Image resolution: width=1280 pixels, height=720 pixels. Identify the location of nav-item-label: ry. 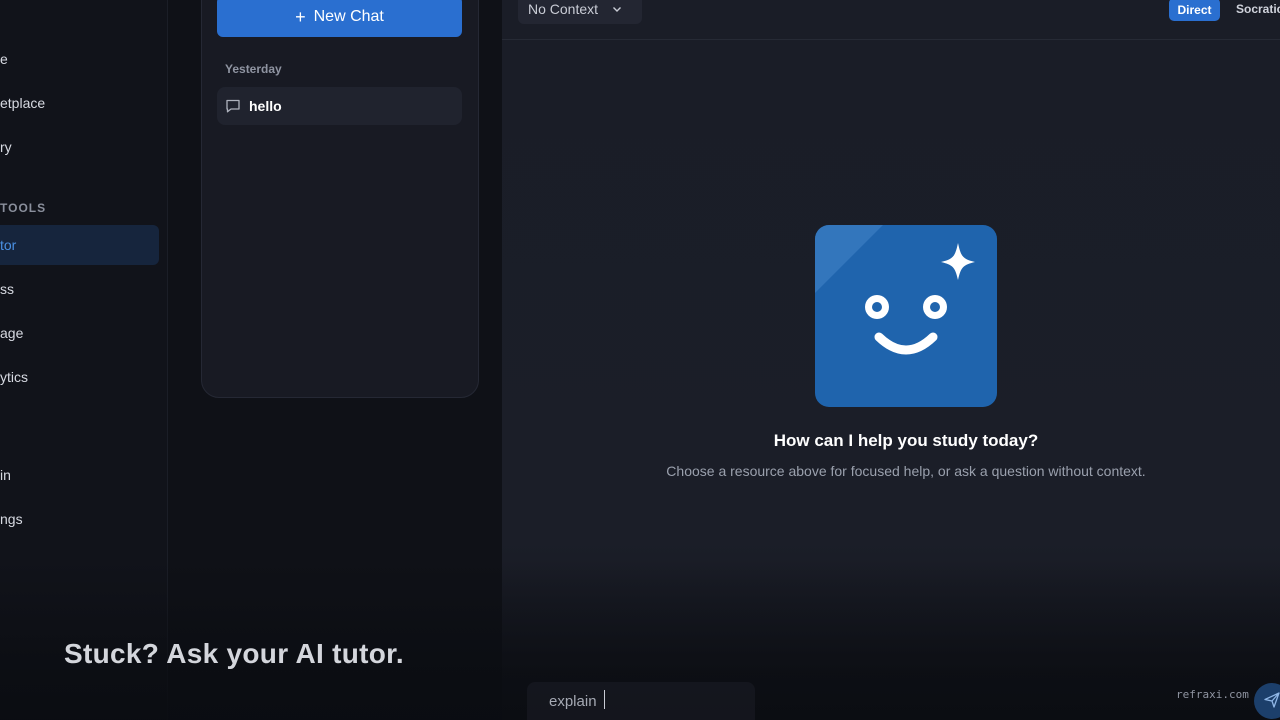
(6, 147).